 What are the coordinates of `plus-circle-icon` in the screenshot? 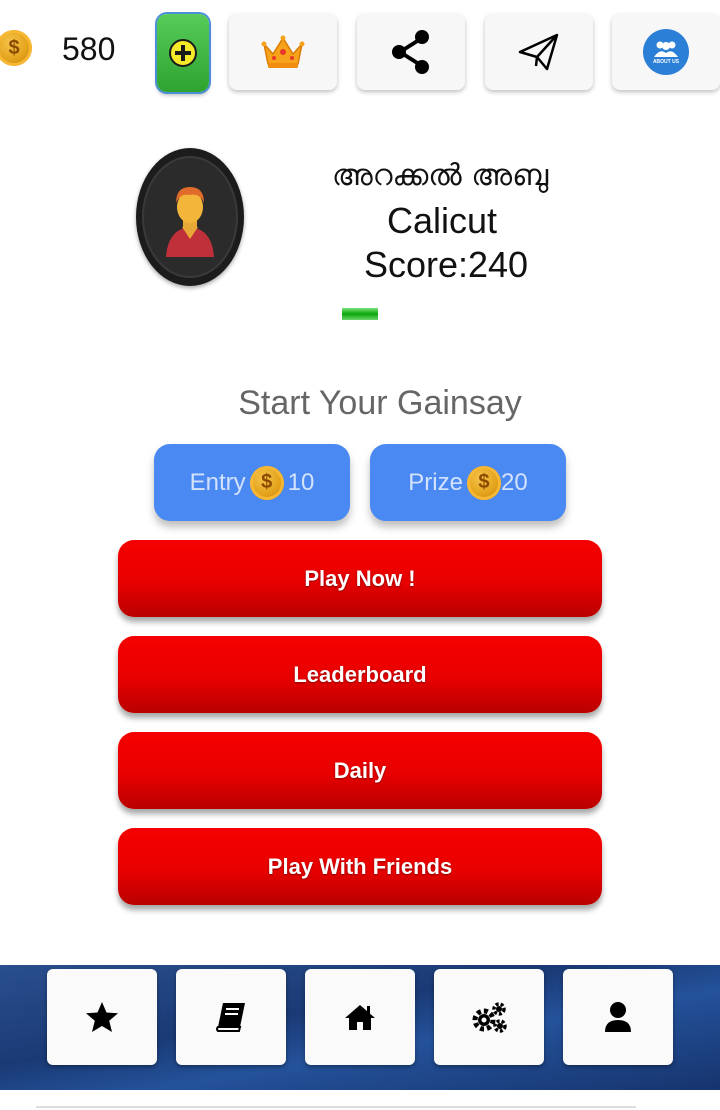 It's located at (183, 53).